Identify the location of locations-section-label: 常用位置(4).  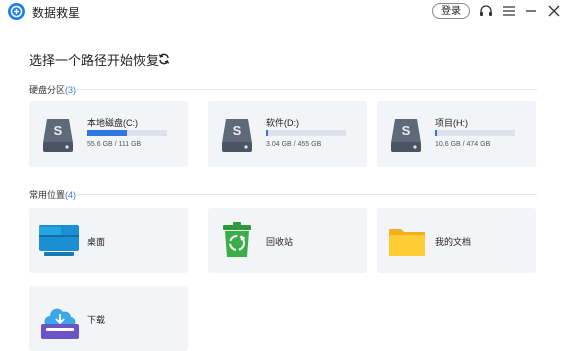
(52, 194).